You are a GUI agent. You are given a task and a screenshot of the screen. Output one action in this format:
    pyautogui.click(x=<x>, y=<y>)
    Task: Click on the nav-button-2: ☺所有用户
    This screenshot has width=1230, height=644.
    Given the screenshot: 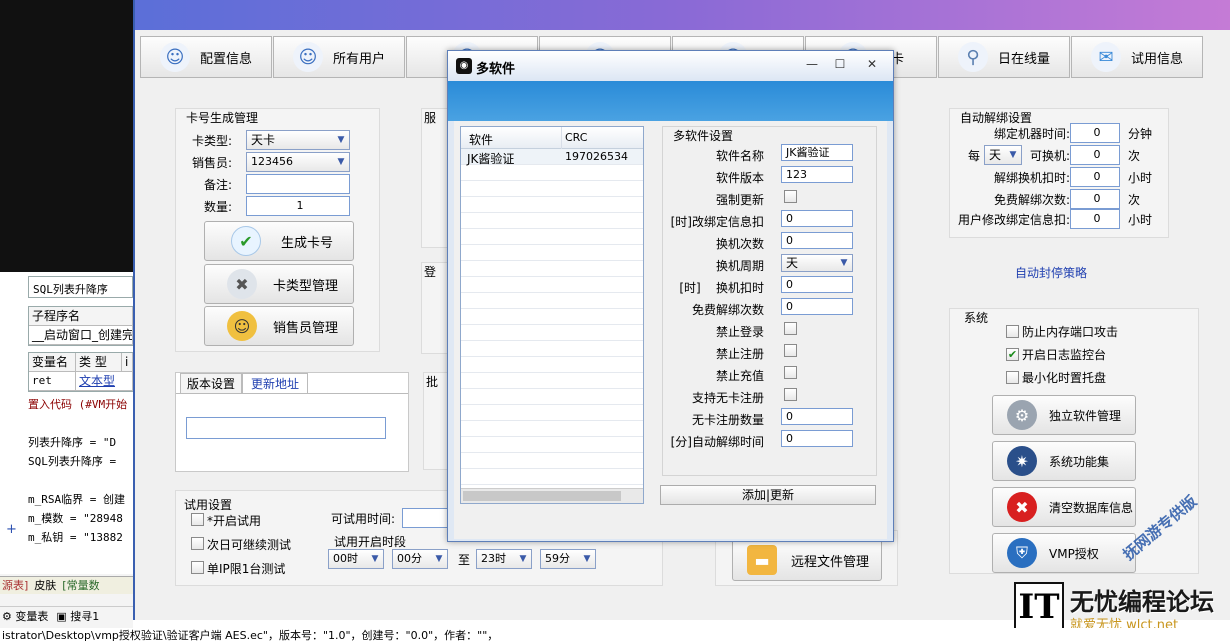 What is the action you would take?
    pyautogui.click(x=339, y=57)
    